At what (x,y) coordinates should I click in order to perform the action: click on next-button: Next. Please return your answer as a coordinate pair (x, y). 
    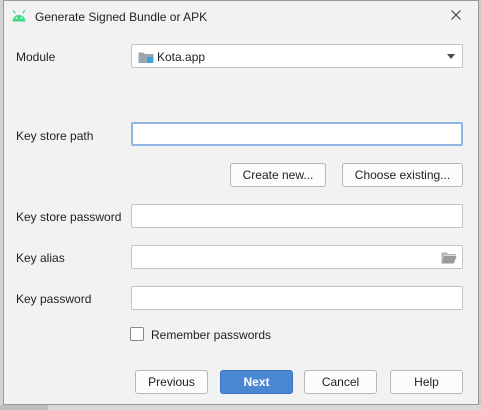
    Looking at the image, I should click on (256, 382).